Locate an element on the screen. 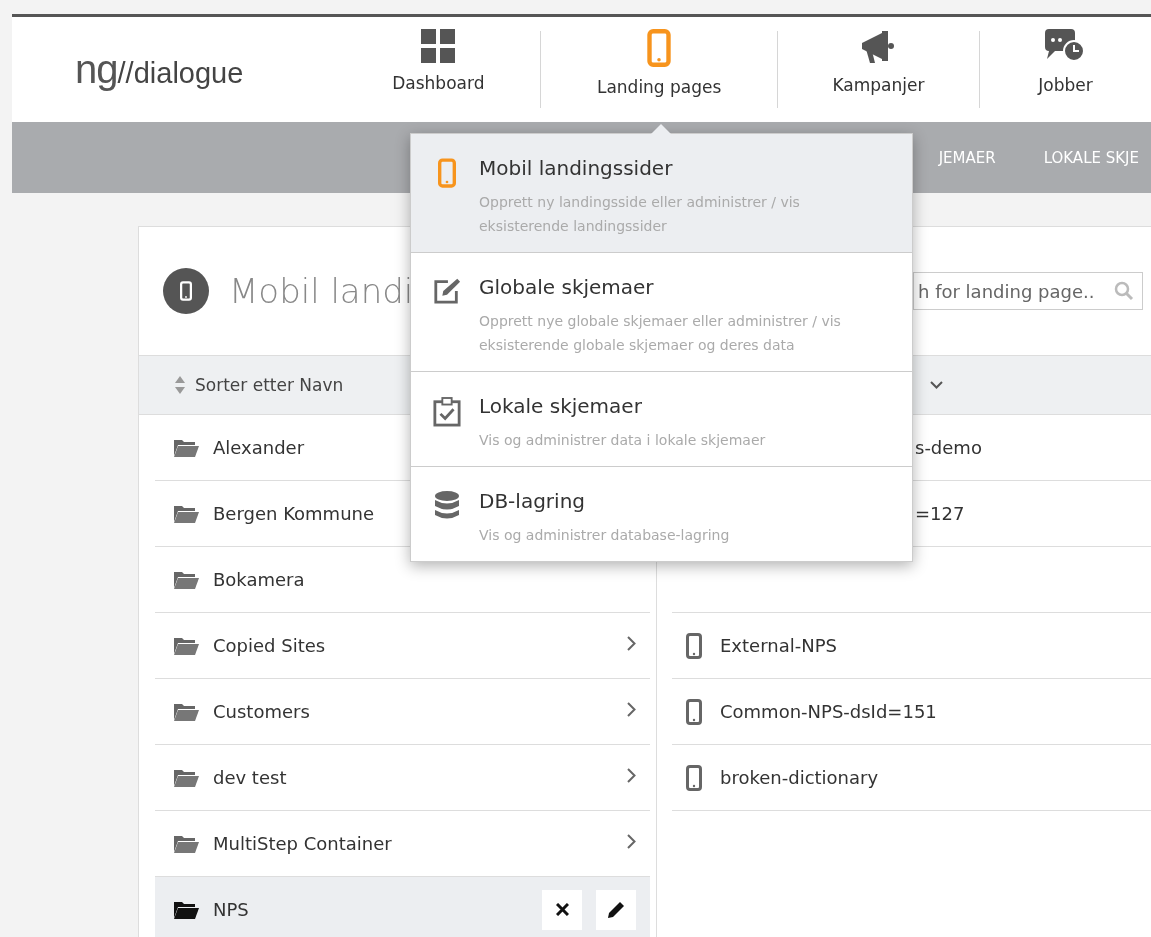 Image resolution: width=1151 pixels, height=937 pixels. pencil-icon is located at coordinates (616, 909).